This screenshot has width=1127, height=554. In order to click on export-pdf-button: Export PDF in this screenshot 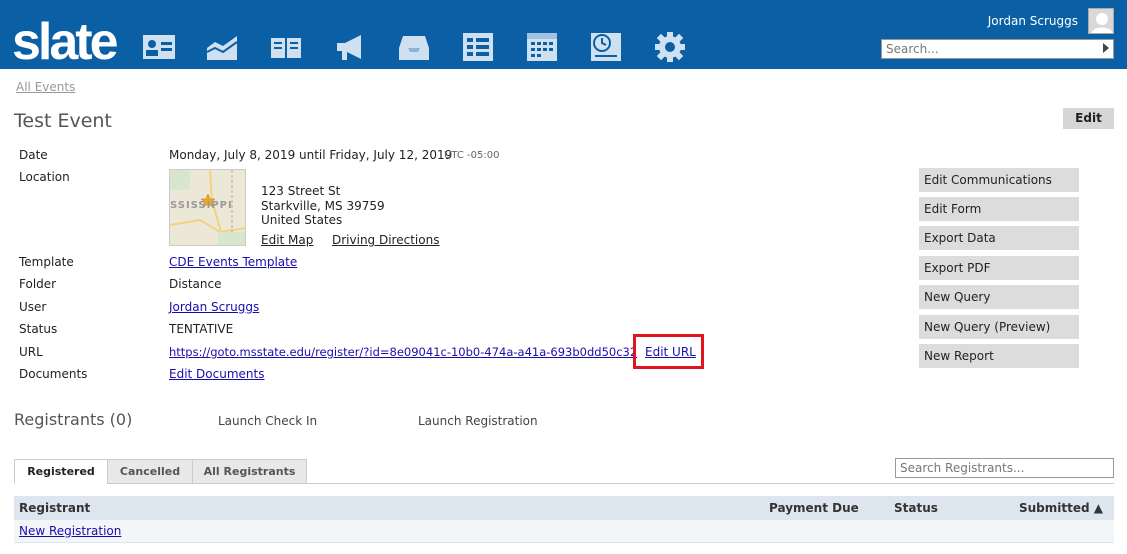, I will do `click(999, 268)`.